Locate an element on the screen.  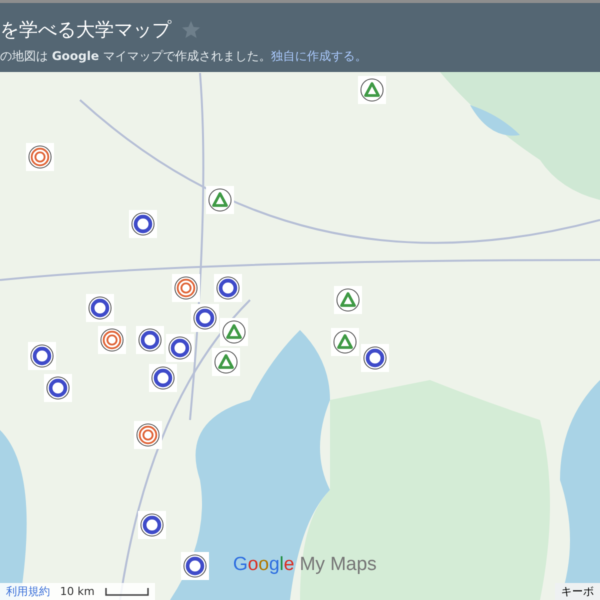
map-title: を学べる大学マップ is located at coordinates (85, 30).